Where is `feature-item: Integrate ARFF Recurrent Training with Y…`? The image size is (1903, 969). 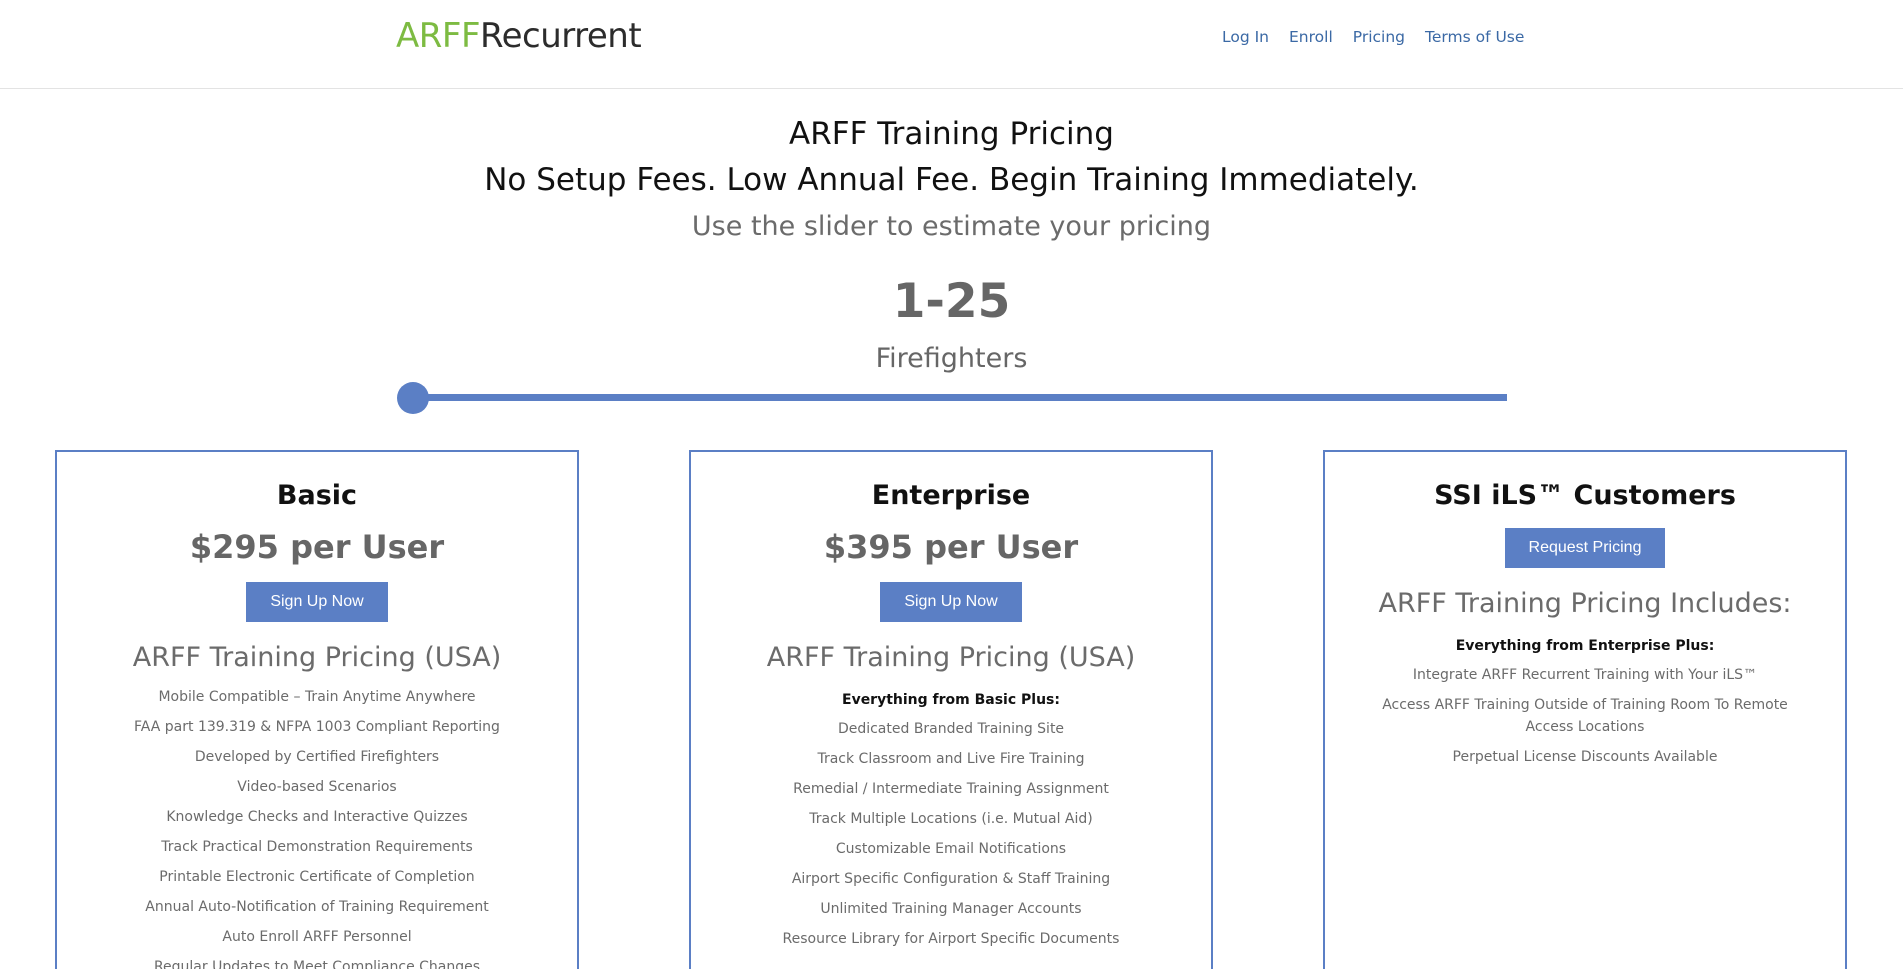
feature-item: Integrate ARFF Recurrent Training with Y… is located at coordinates (1585, 675).